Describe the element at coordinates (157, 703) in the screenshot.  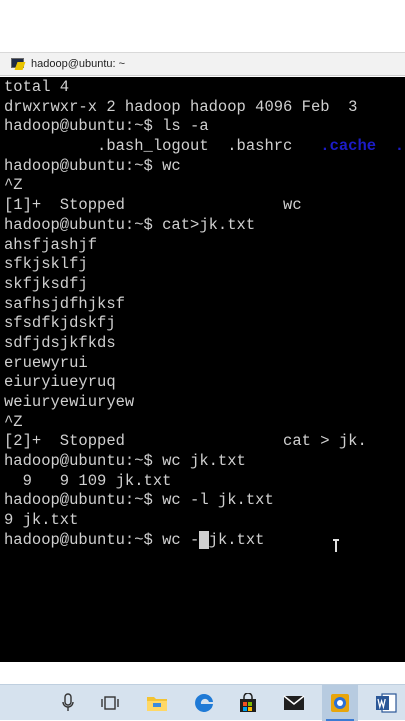
I see `file-explorer-icon` at that location.